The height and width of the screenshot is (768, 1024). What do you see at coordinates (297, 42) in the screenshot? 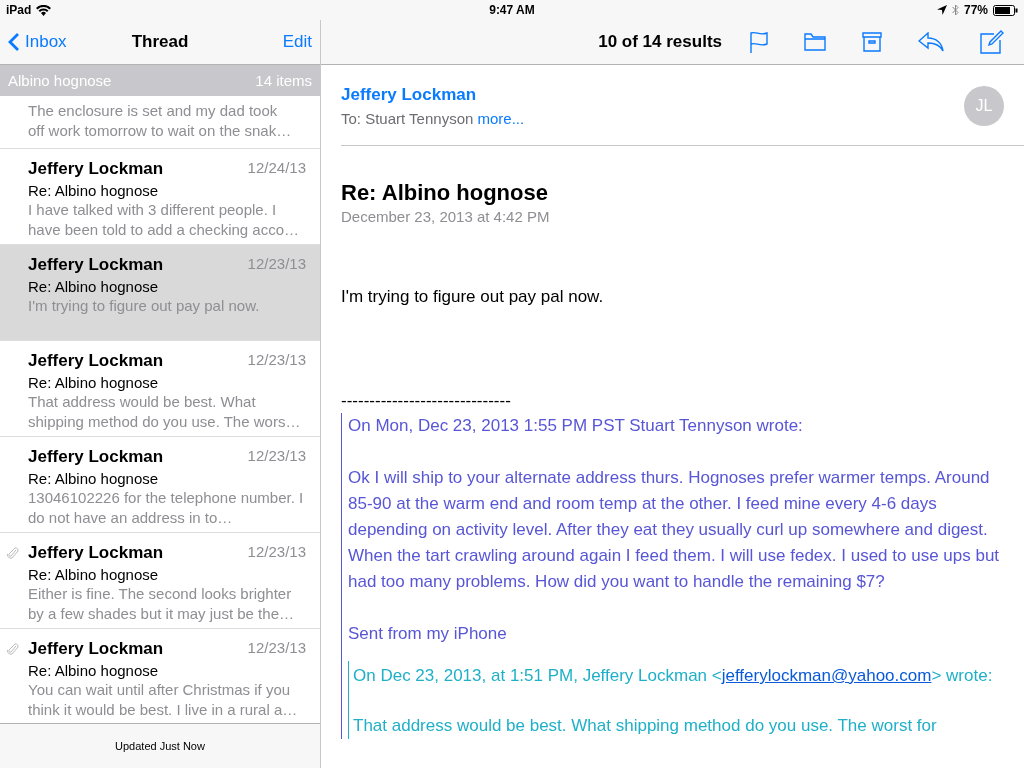
I see `edit-button: Edit` at bounding box center [297, 42].